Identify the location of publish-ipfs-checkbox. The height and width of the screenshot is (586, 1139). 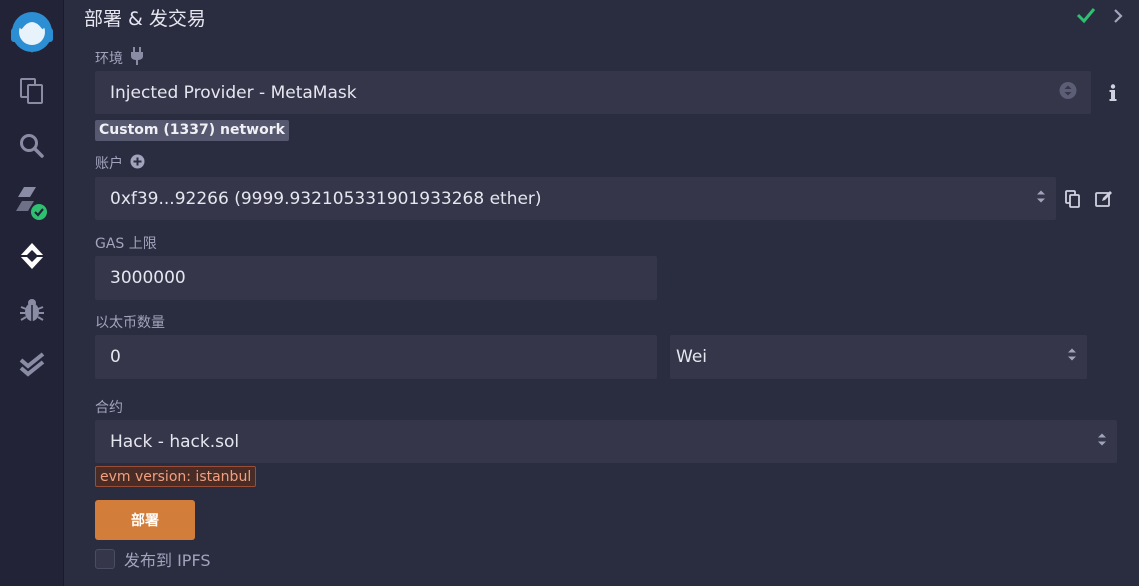
(105, 559).